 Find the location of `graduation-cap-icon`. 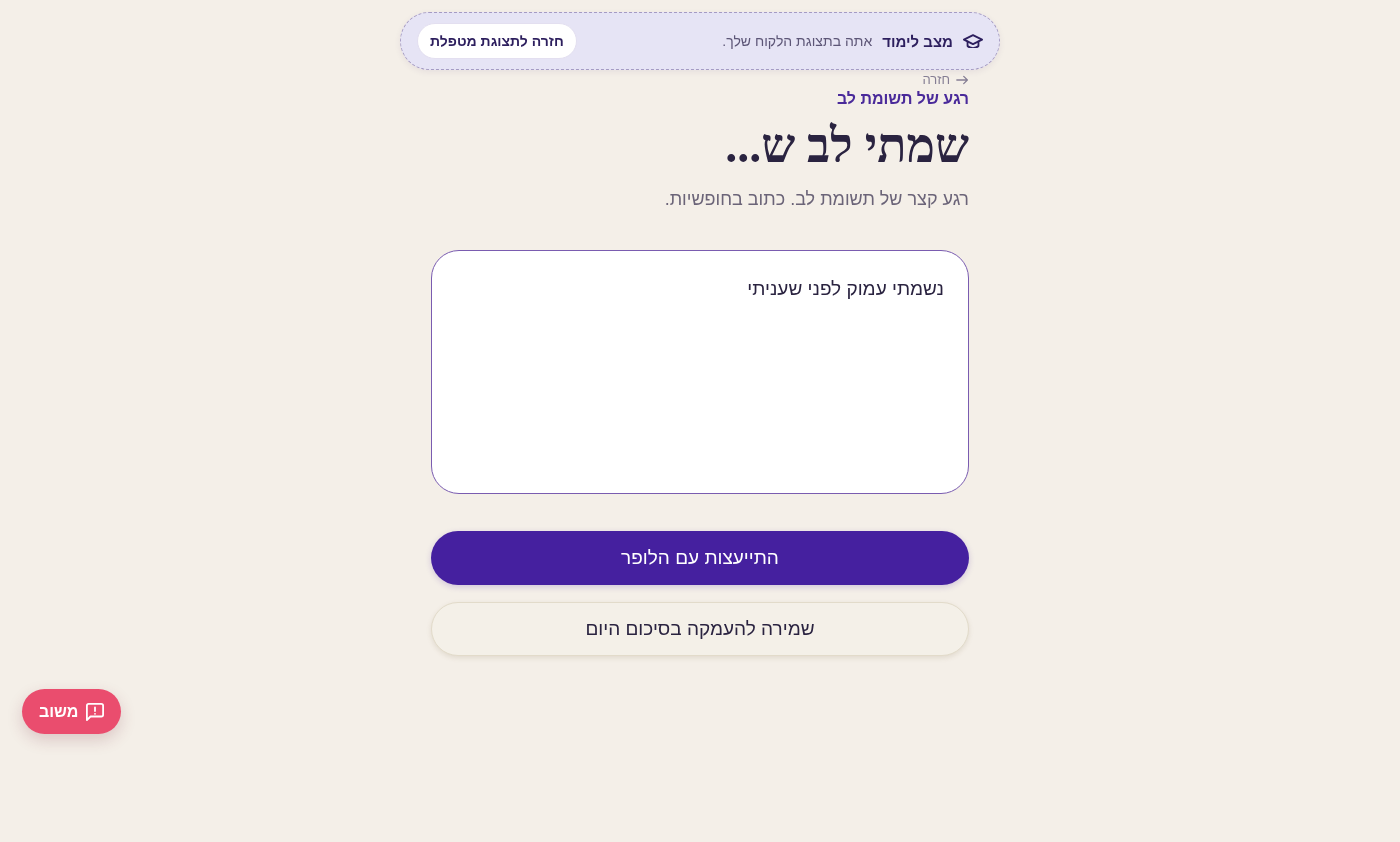

graduation-cap-icon is located at coordinates (973, 41).